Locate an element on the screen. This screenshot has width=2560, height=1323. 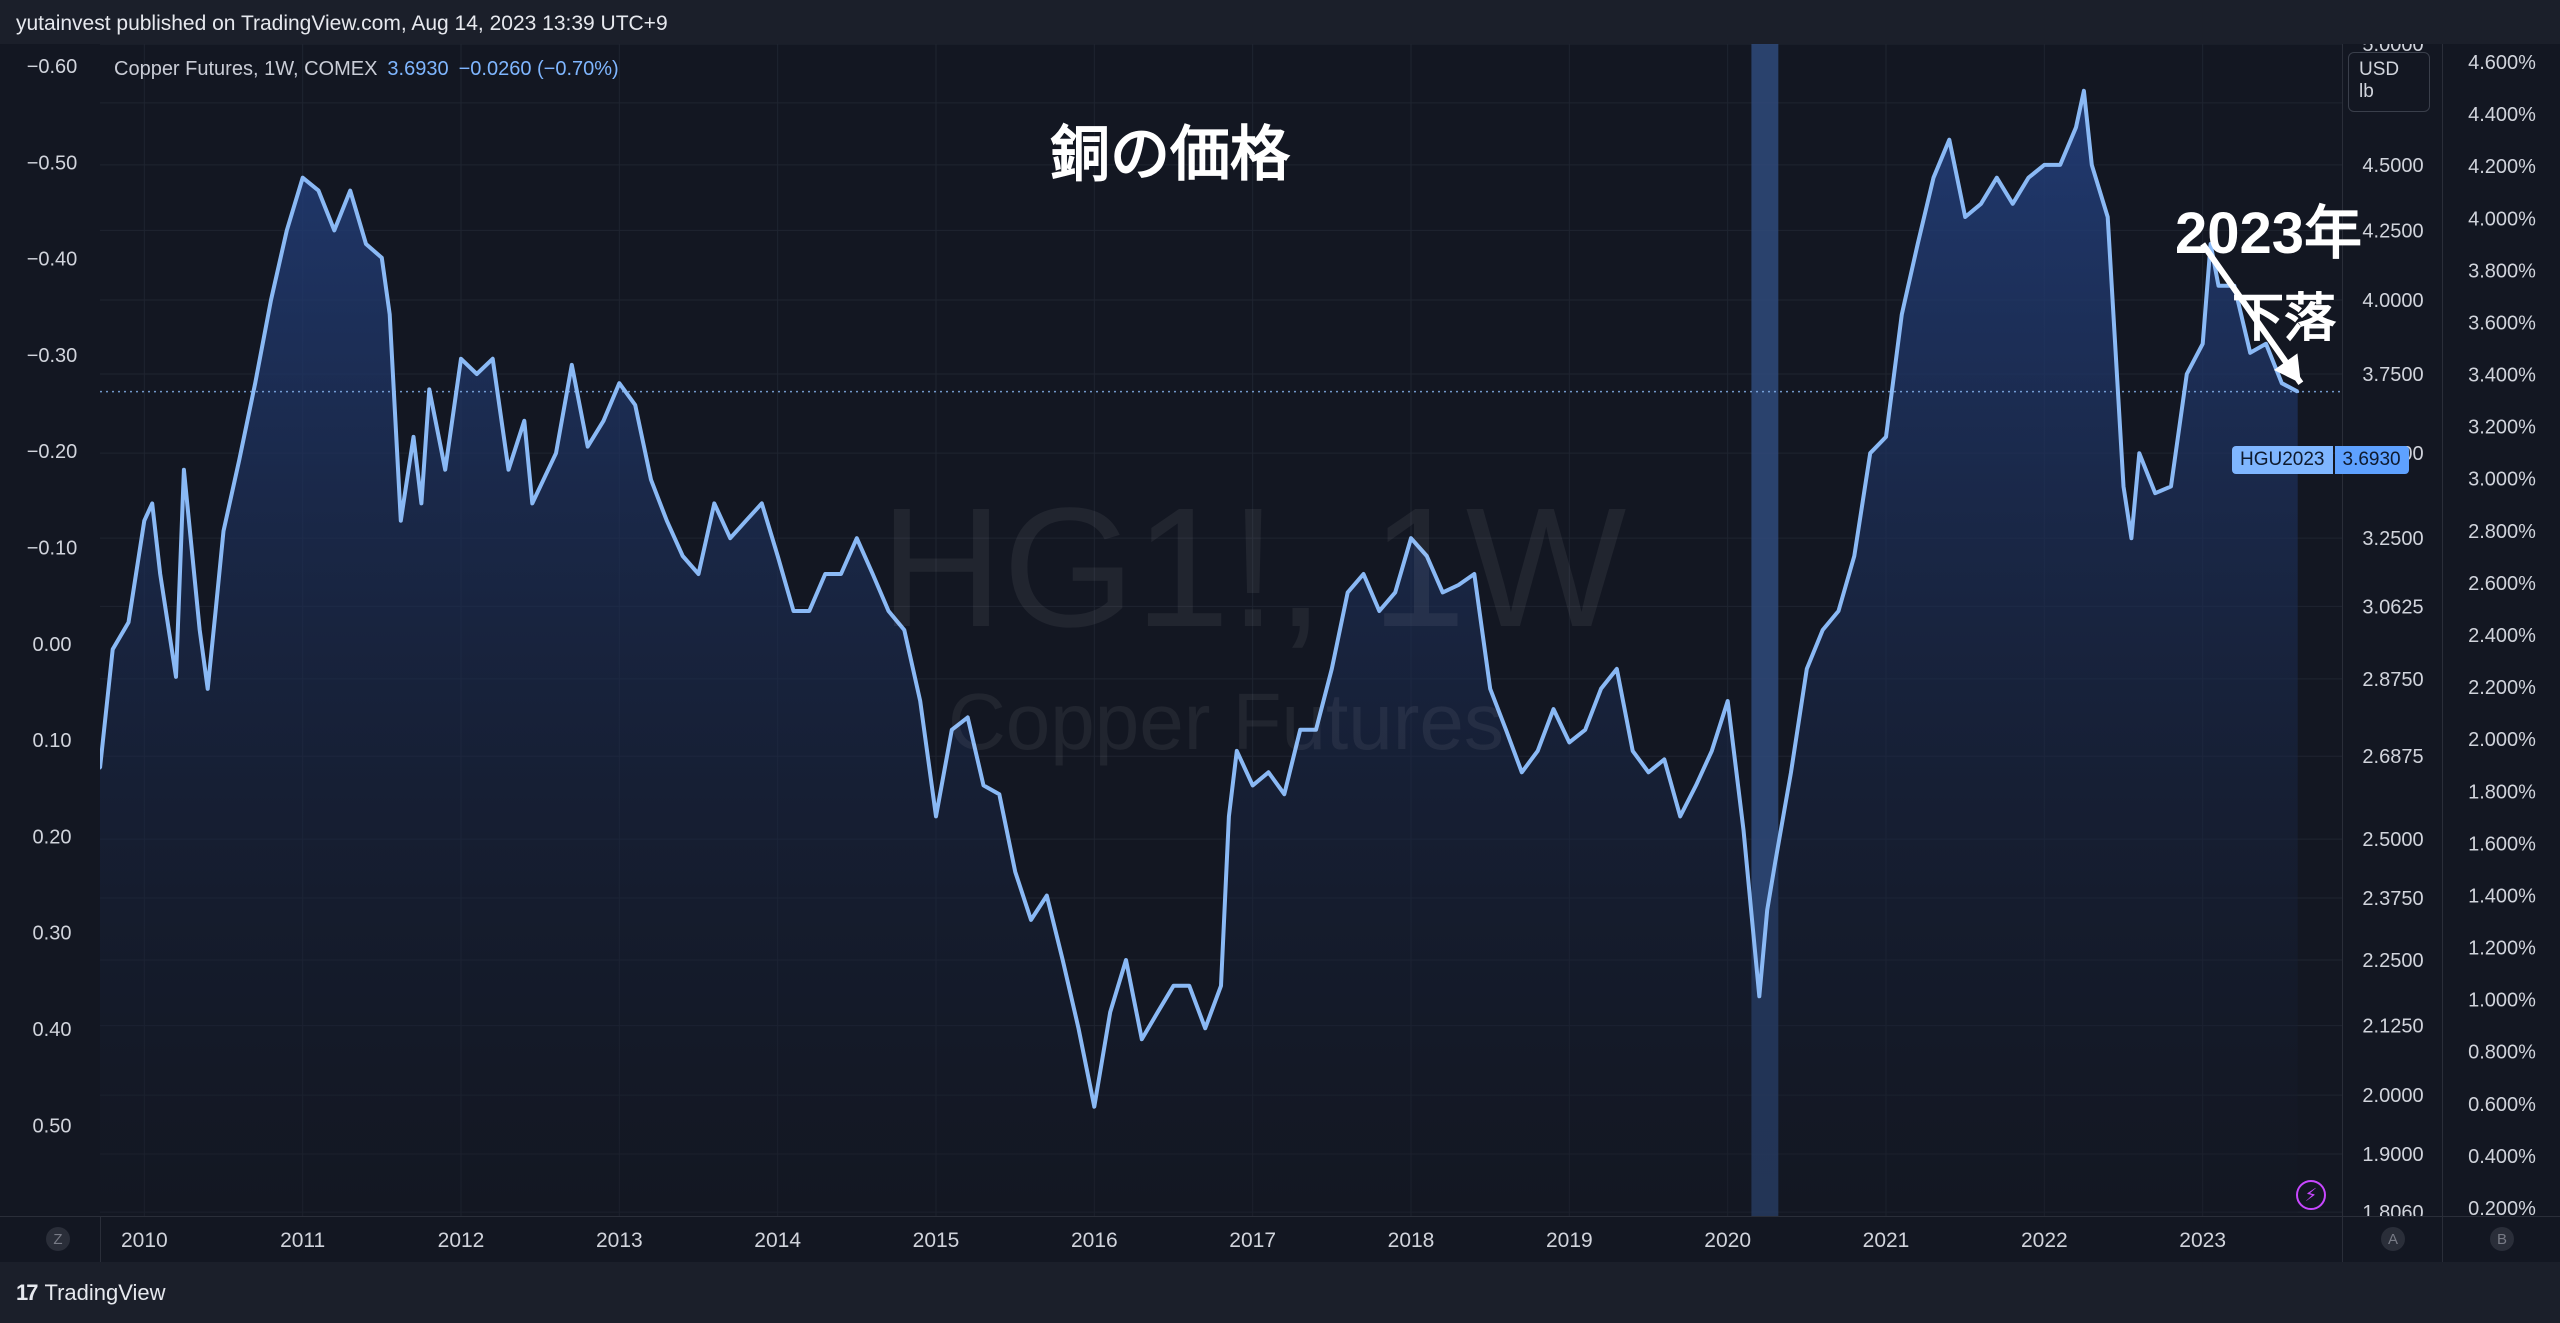
watermark-name: Copper Futures is located at coordinates (1226, 721).